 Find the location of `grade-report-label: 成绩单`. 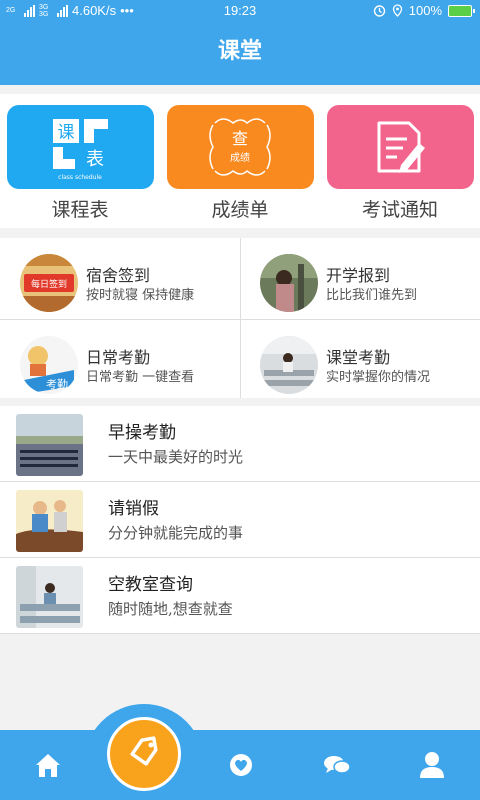

grade-report-label: 成绩单 is located at coordinates (240, 208).